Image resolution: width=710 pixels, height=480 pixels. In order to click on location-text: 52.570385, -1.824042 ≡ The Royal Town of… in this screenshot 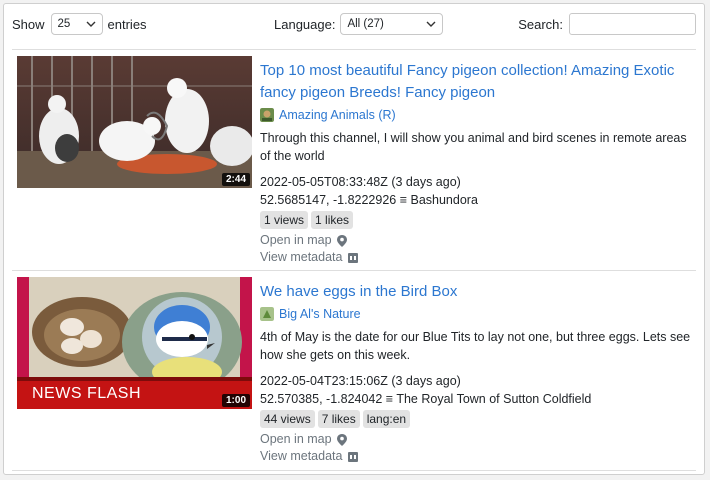, I will do `click(426, 399)`.